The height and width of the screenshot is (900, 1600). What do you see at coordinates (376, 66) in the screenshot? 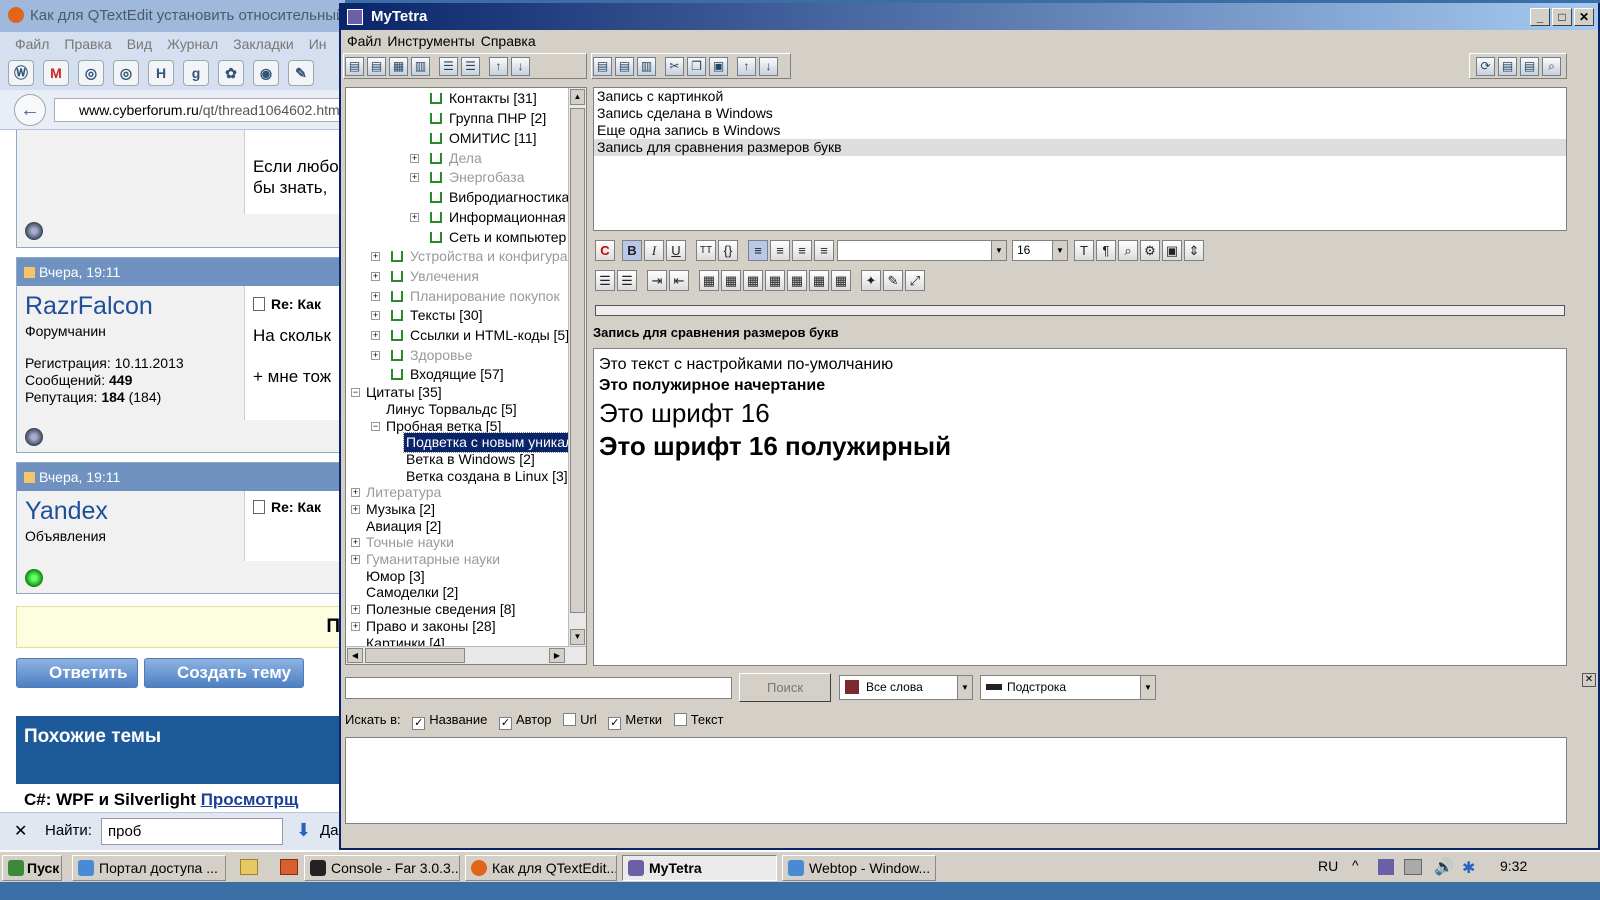
I see `add-subbranch-icon: ▤` at bounding box center [376, 66].